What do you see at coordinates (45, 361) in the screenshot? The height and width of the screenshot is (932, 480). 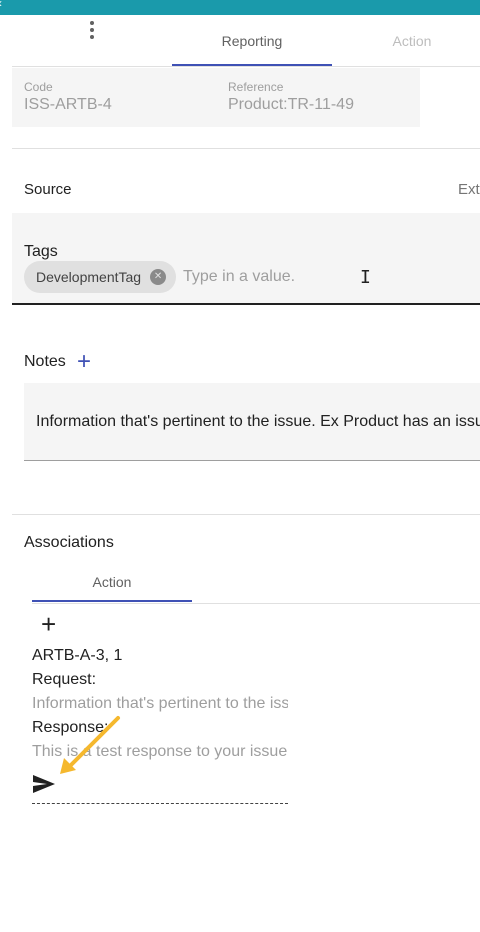 I see `notes-label: Notes` at bounding box center [45, 361].